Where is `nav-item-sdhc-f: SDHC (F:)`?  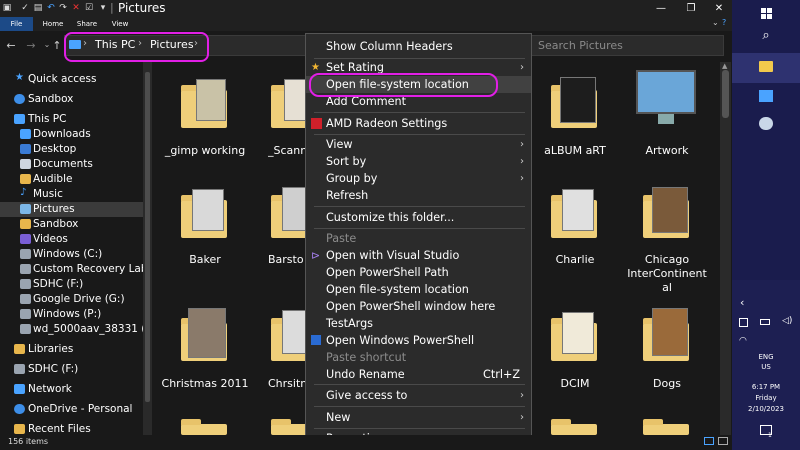
nav-item-sdhc-f: SDHC (F:) is located at coordinates (71, 284).